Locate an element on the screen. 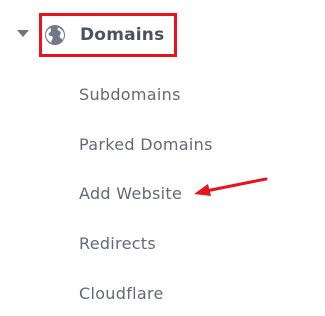 Image resolution: width=325 pixels, height=316 pixels. submenu-item-subdomains: Subdomains is located at coordinates (130, 95).